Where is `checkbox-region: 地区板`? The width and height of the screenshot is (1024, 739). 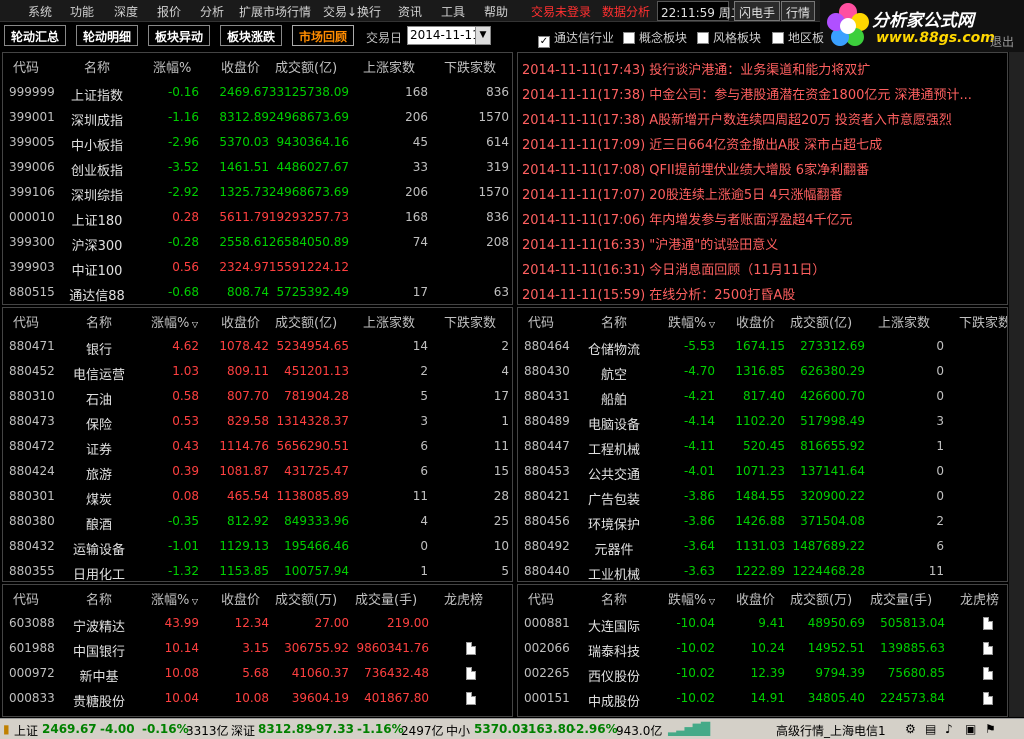
checkbox-region: 地区板 is located at coordinates (798, 37).